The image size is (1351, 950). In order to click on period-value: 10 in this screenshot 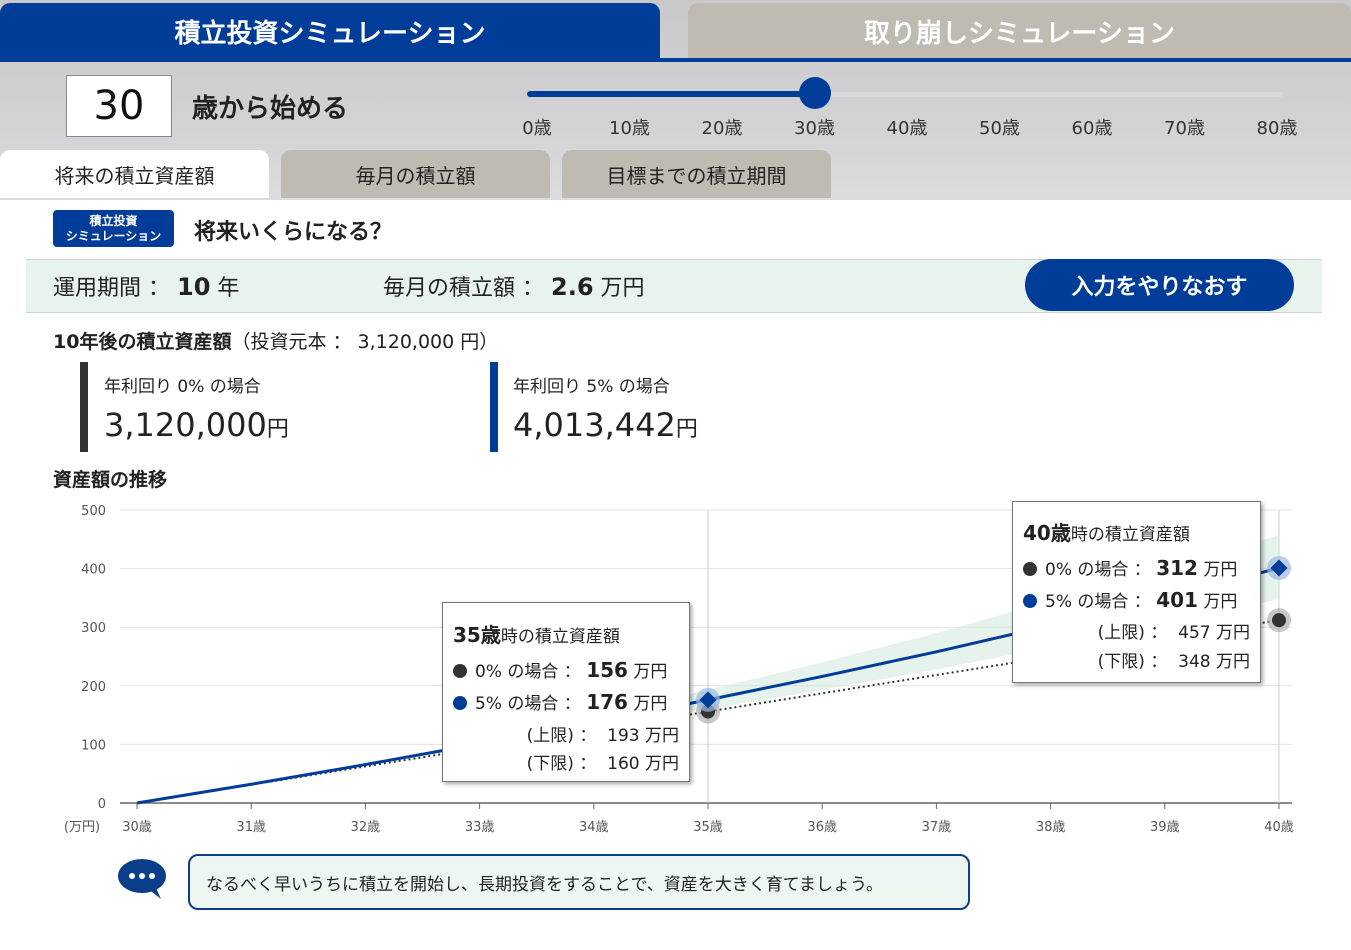, I will do `click(194, 287)`.